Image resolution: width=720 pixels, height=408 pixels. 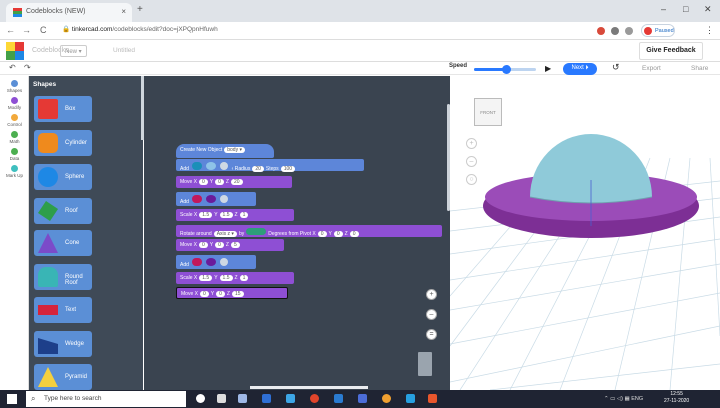 I want to click on window-maximize-button: □, so click(x=685, y=9).